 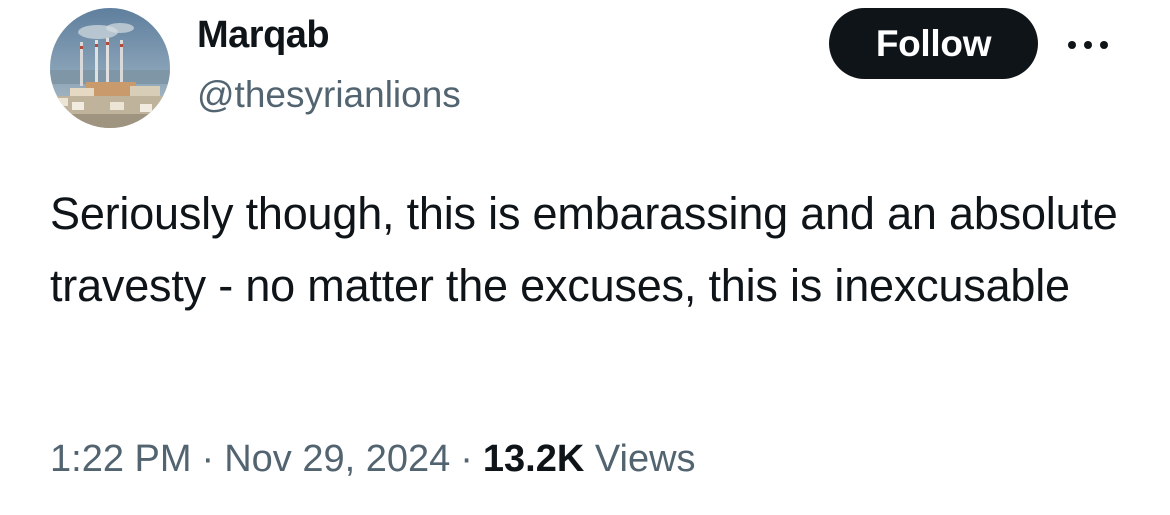 I want to click on more-options-button, so click(x=1088, y=45).